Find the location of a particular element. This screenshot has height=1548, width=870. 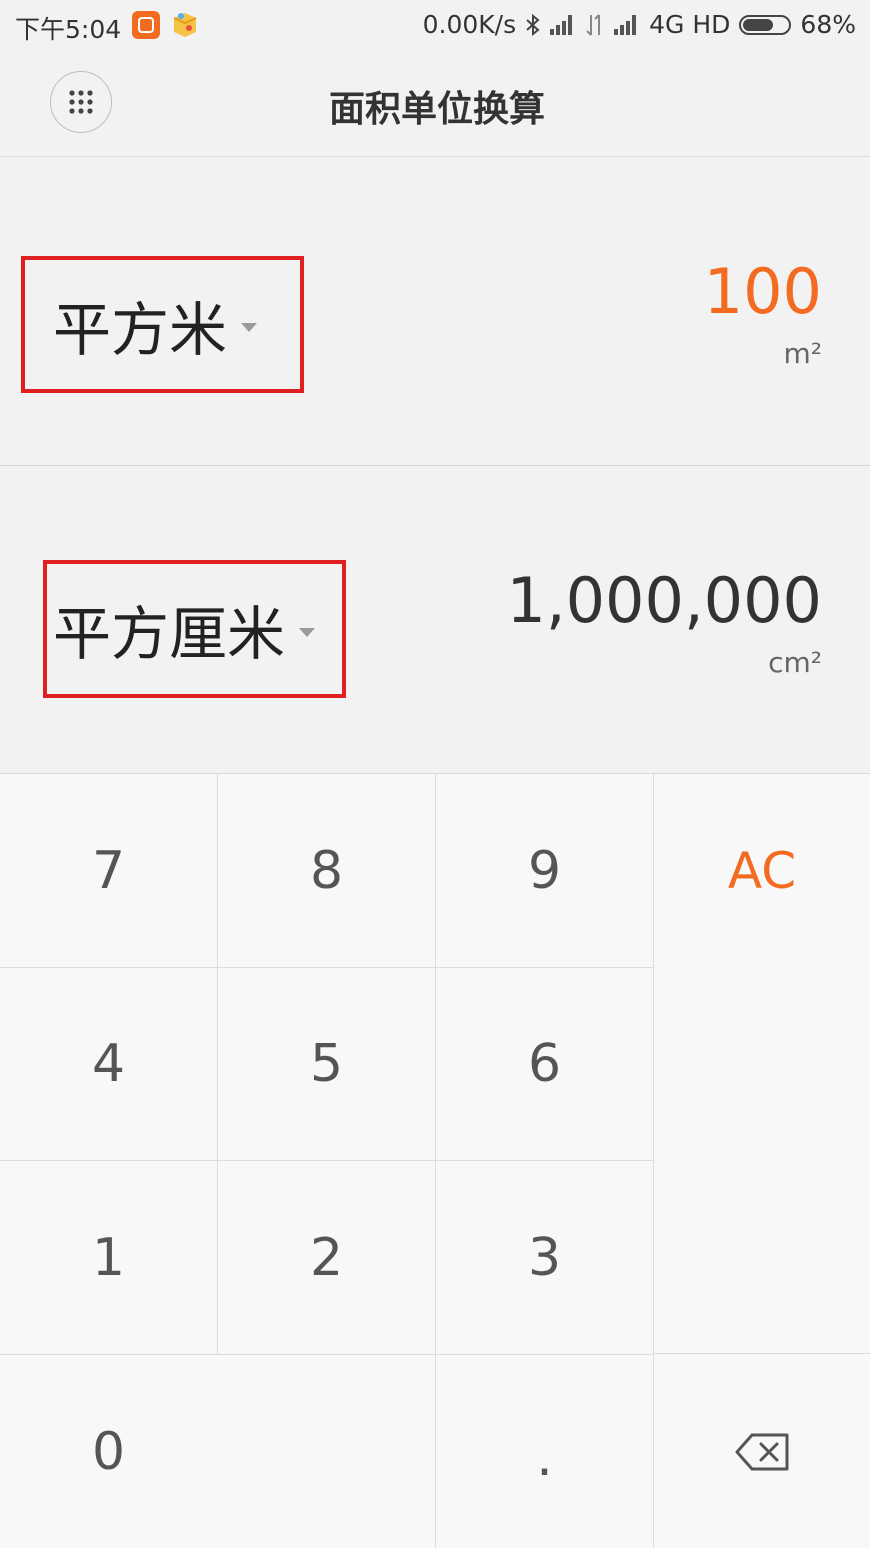

to-unit-label: 平方厘米 is located at coordinates (169, 634).